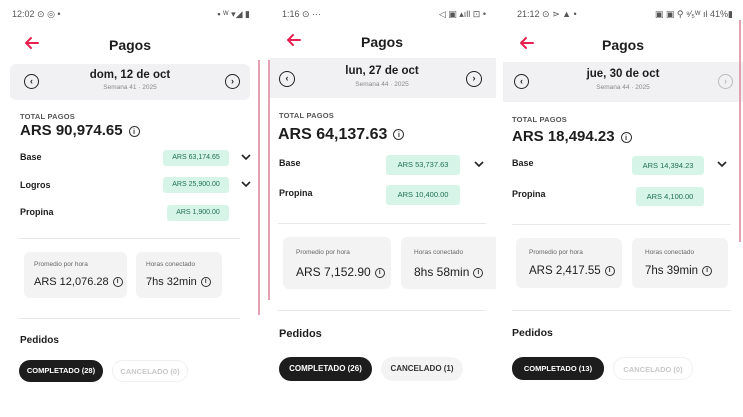 The width and height of the screenshot is (743, 417). I want to click on amount-pill-propina: ARS 10,400.00, so click(423, 195).